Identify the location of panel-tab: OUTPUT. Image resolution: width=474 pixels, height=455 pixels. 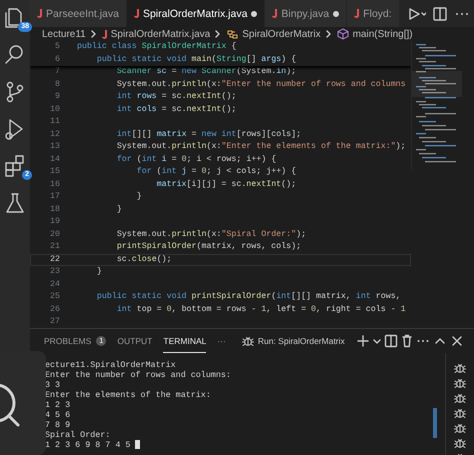
(134, 341).